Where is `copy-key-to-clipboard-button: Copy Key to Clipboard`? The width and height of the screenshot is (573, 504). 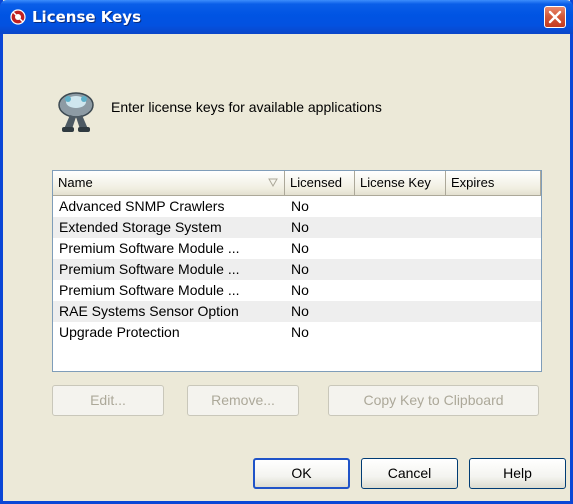
copy-key-to-clipboard-button: Copy Key to Clipboard is located at coordinates (433, 400).